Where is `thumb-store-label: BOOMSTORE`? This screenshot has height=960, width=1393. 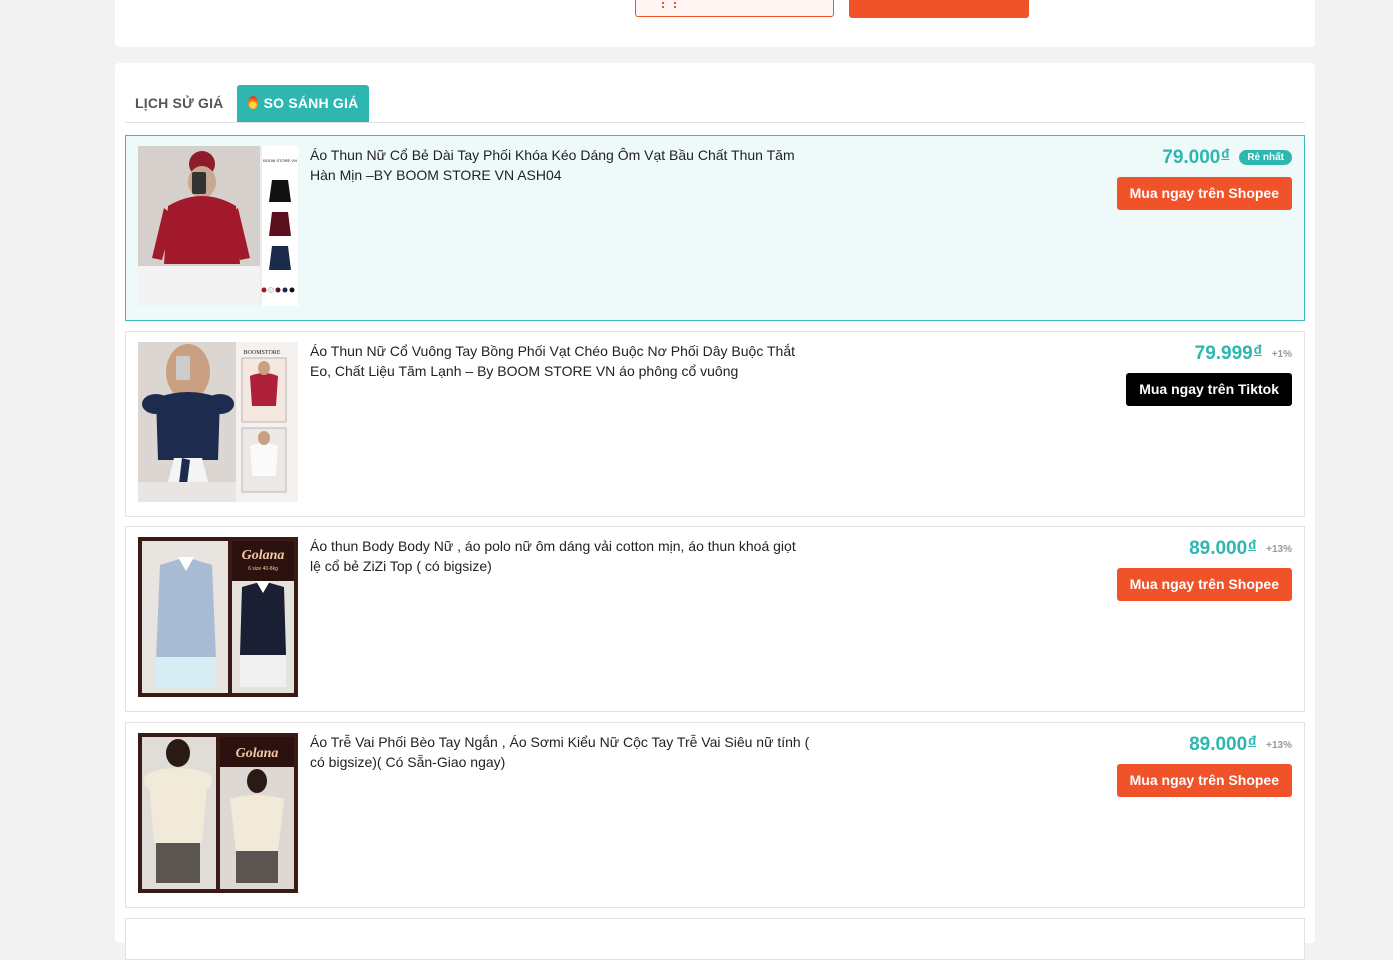 thumb-store-label: BOOMSTORE is located at coordinates (262, 353).